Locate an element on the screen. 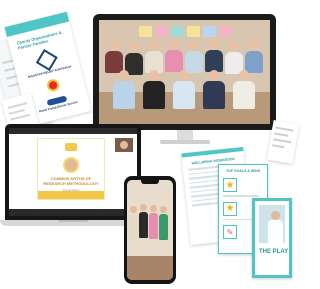 This screenshot has width=320, height=289. presenter-photo is located at coordinates (71, 165).